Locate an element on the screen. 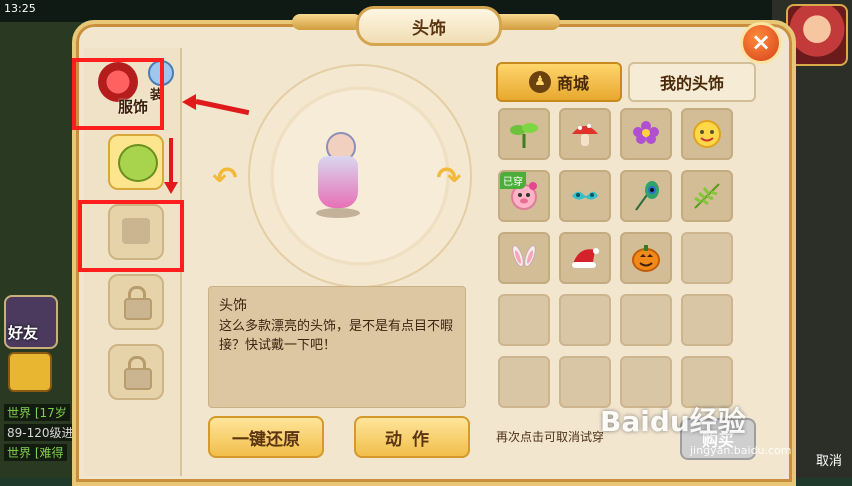 The width and height of the screenshot is (852, 486). leaf-icon is located at coordinates (707, 196).